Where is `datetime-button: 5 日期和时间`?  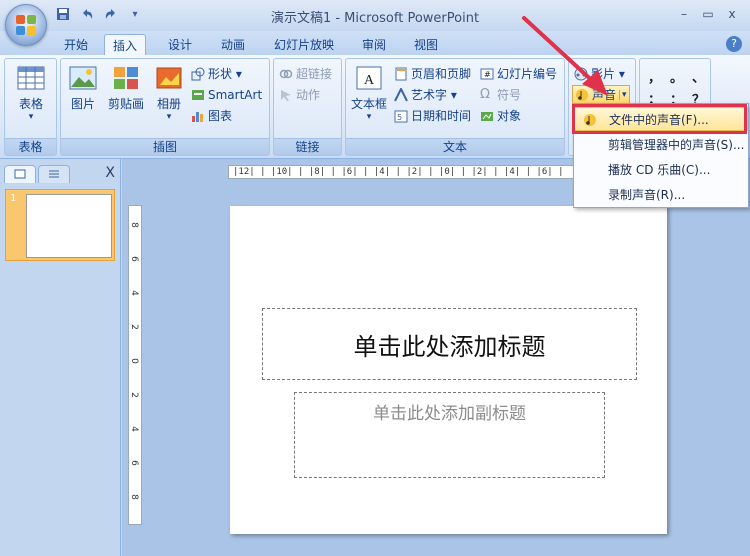 datetime-button: 5 日期和时间 is located at coordinates (432, 115).